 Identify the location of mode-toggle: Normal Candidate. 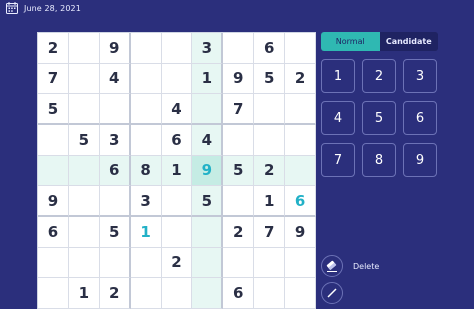
(379, 41).